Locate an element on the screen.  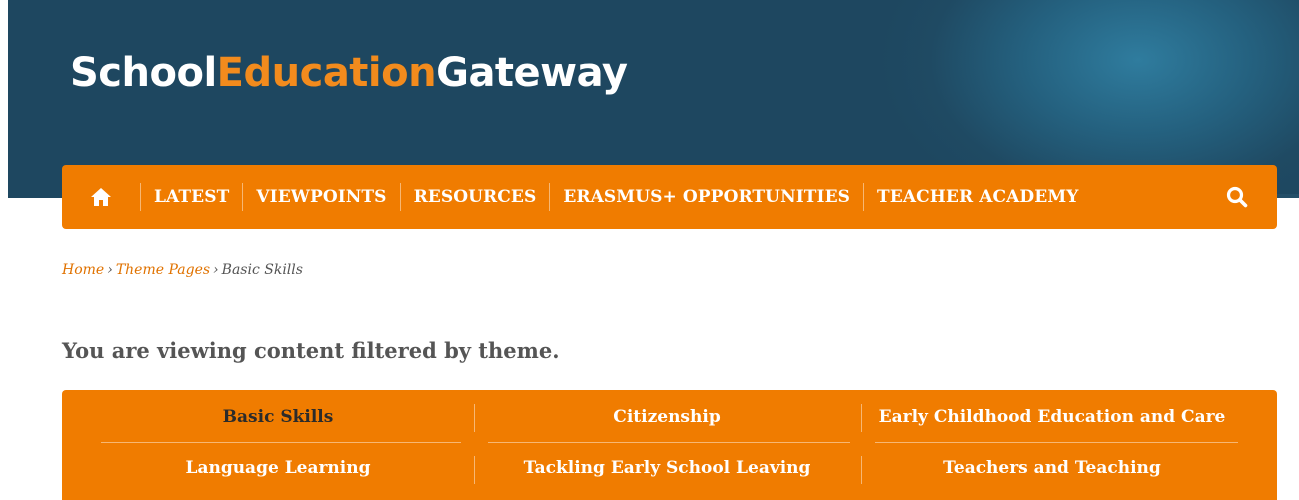
home-button is located at coordinates (101, 197).